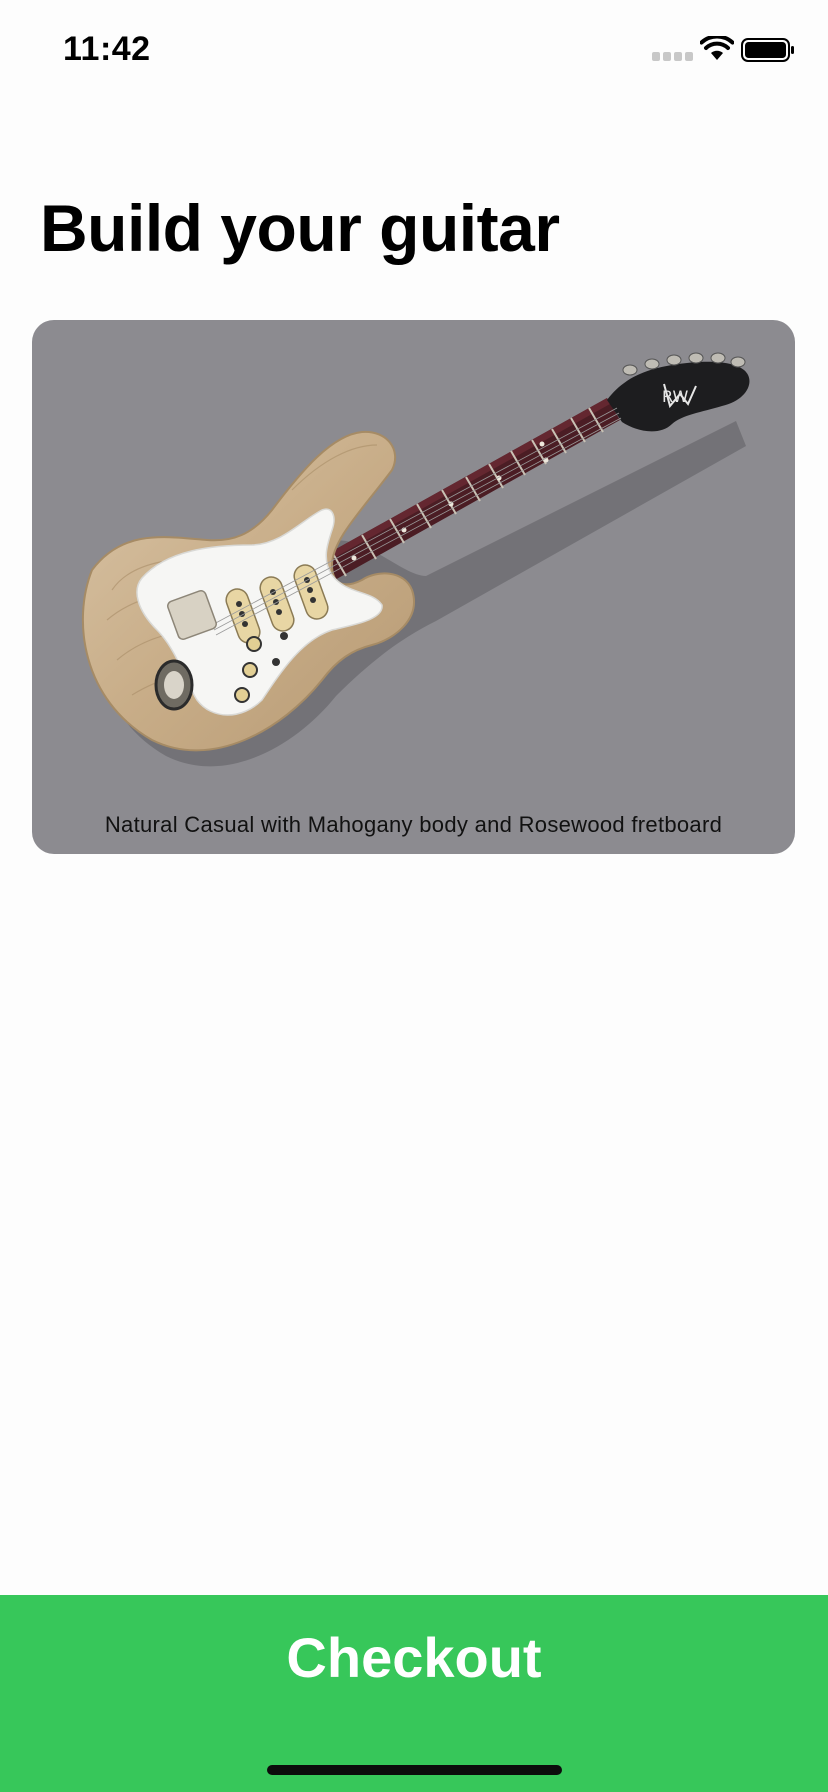  I want to click on headstock-logo: RW, so click(675, 396).